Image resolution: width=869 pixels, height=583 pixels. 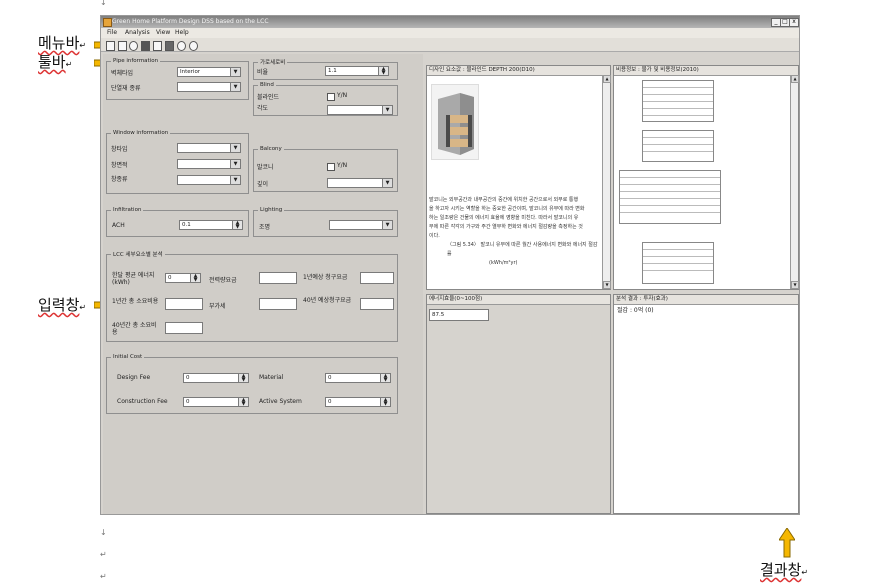 I want to click on new-icon, so click(x=122, y=46).